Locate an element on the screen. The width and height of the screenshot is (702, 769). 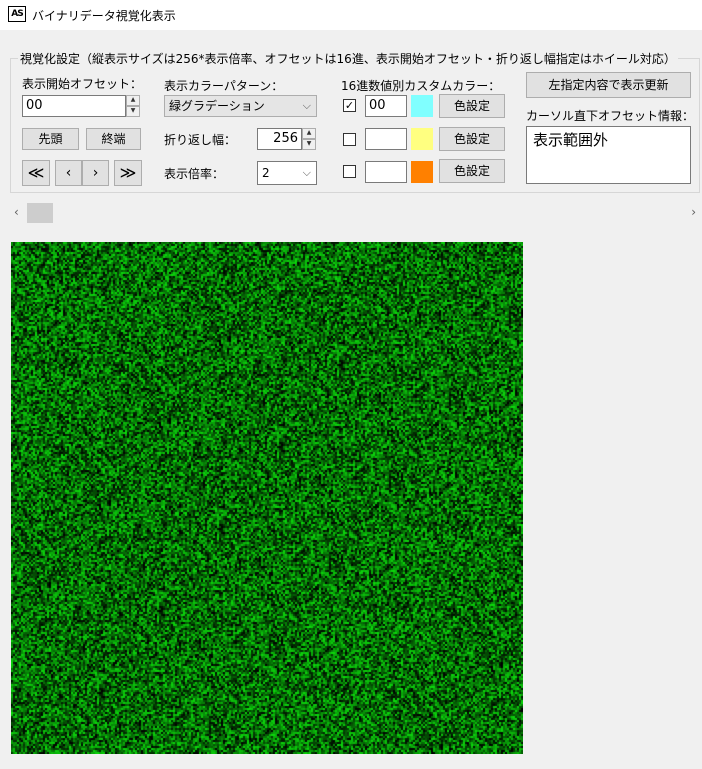
color-pattern-value: 緑グラデーション is located at coordinates (217, 106).